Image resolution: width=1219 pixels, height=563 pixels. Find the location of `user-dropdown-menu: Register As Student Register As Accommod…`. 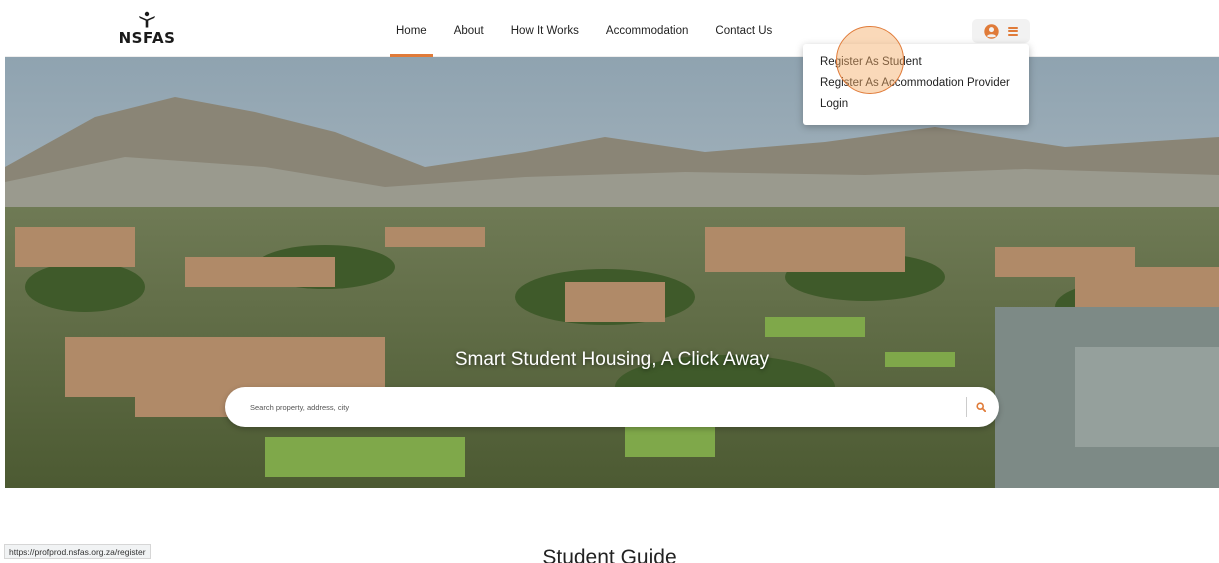

user-dropdown-menu: Register As Student Register As Accommod… is located at coordinates (916, 84).